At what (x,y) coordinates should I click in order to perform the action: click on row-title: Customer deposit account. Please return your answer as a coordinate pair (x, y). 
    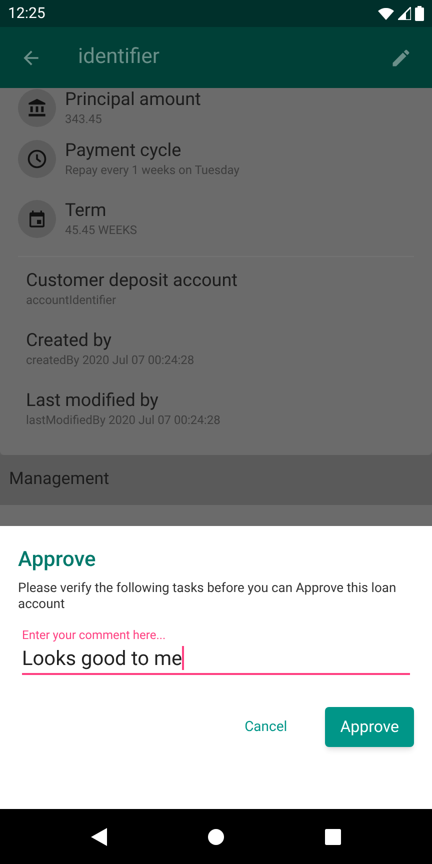
    Looking at the image, I should click on (132, 281).